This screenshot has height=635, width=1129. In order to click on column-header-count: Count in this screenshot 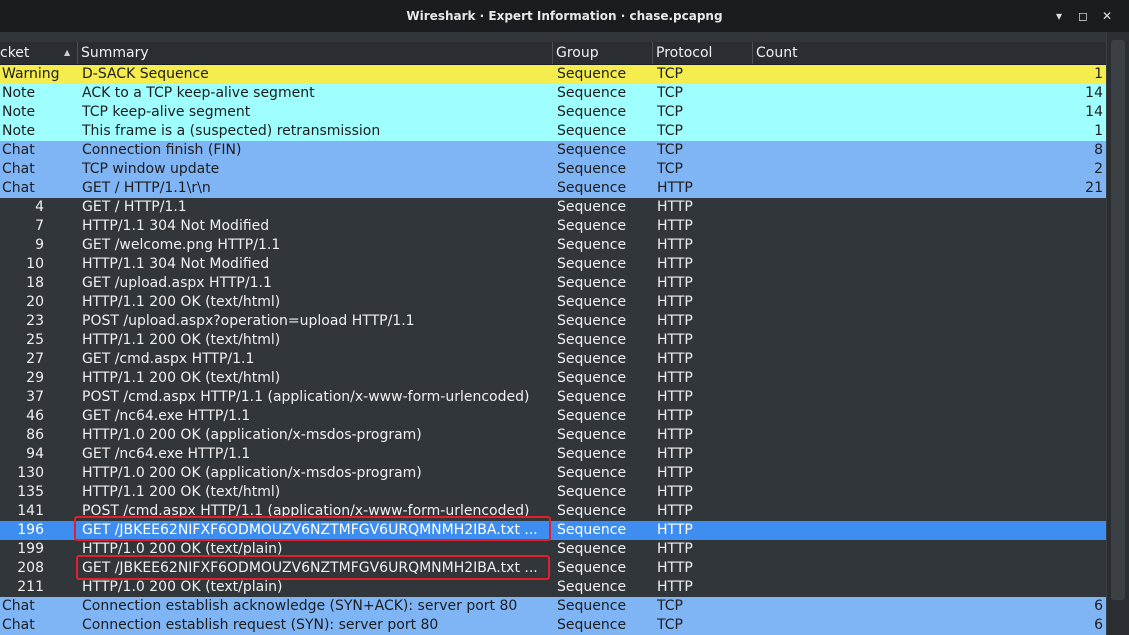, I will do `click(929, 53)`.